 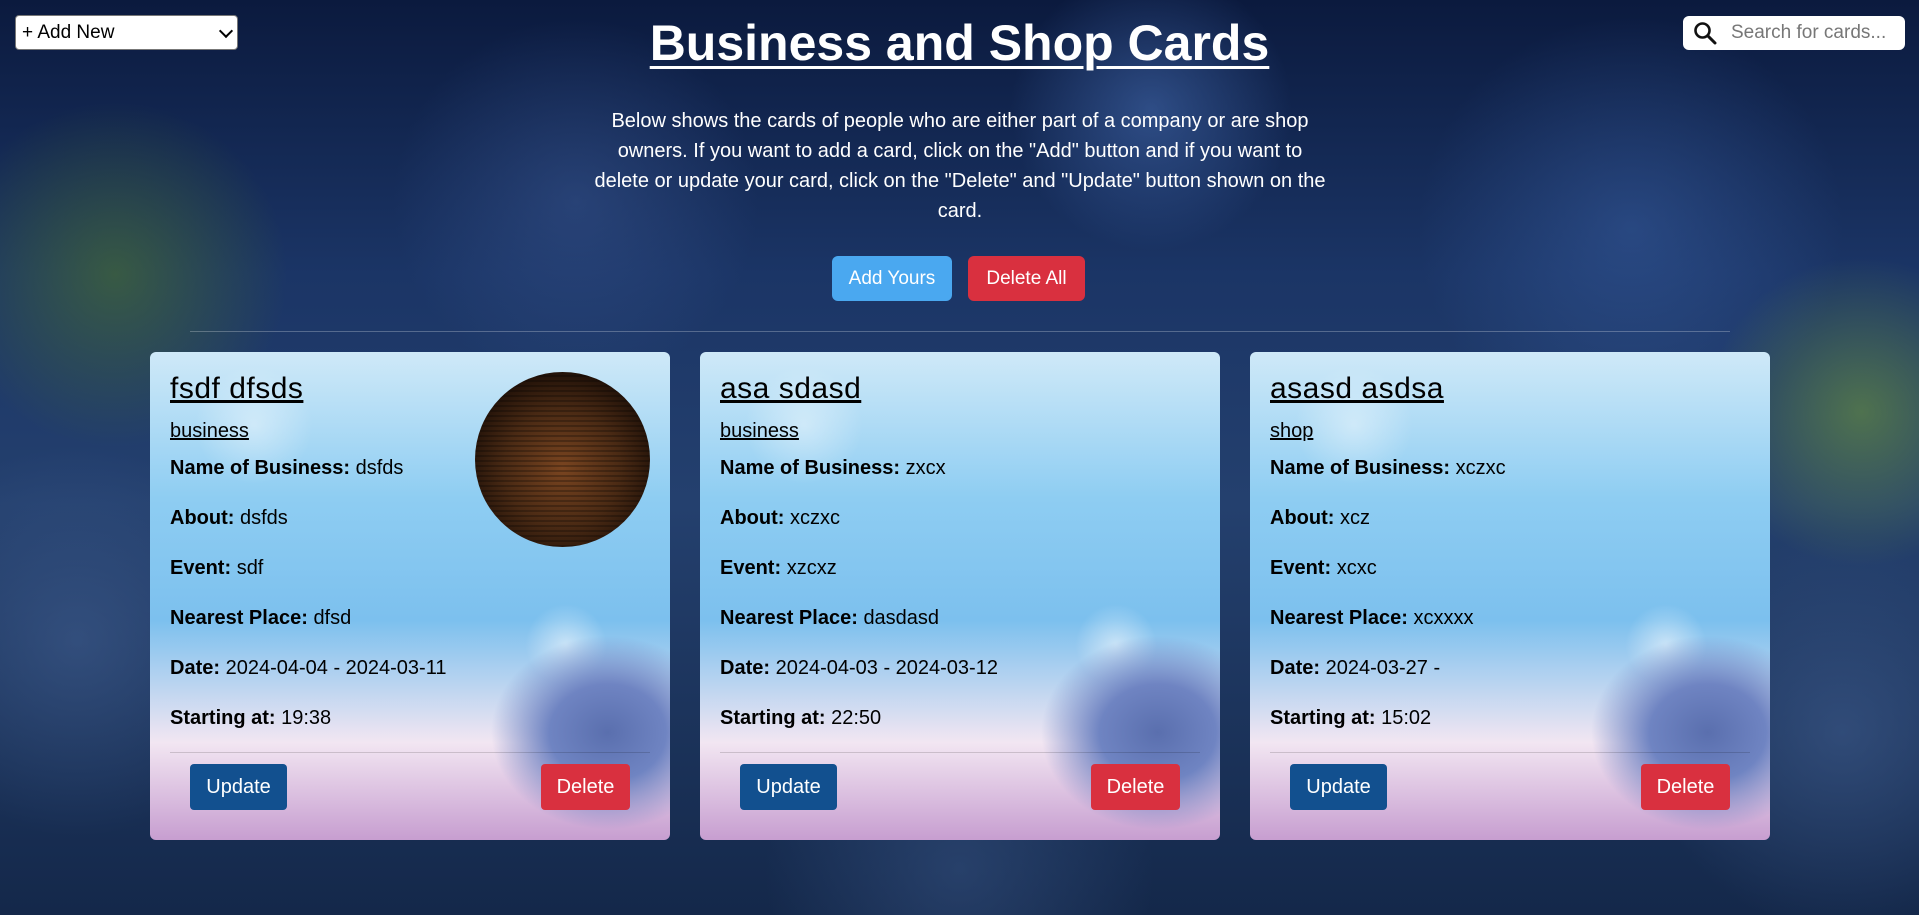 I want to click on card-nearest-place: Nearest Place: dfsd, so click(x=261, y=618).